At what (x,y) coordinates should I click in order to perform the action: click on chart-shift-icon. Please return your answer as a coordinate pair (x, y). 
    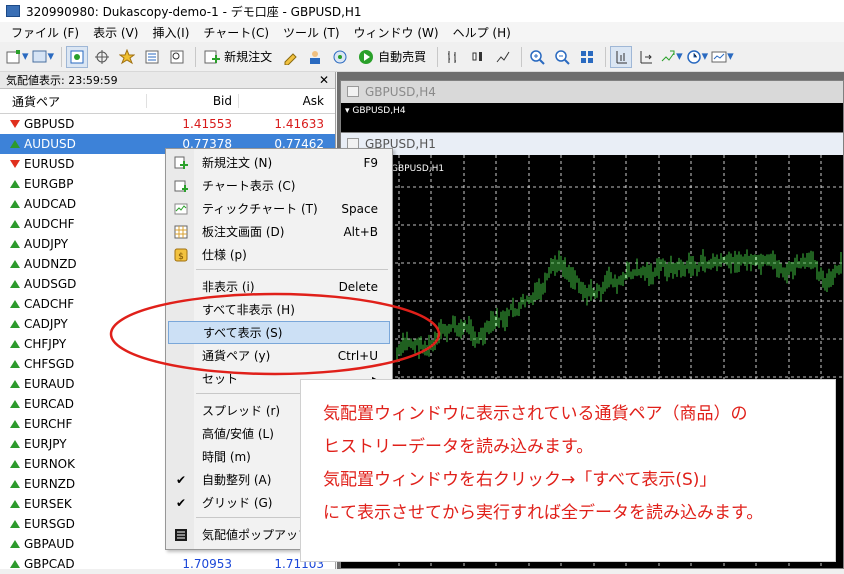
    Looking at the image, I should click on (621, 56).